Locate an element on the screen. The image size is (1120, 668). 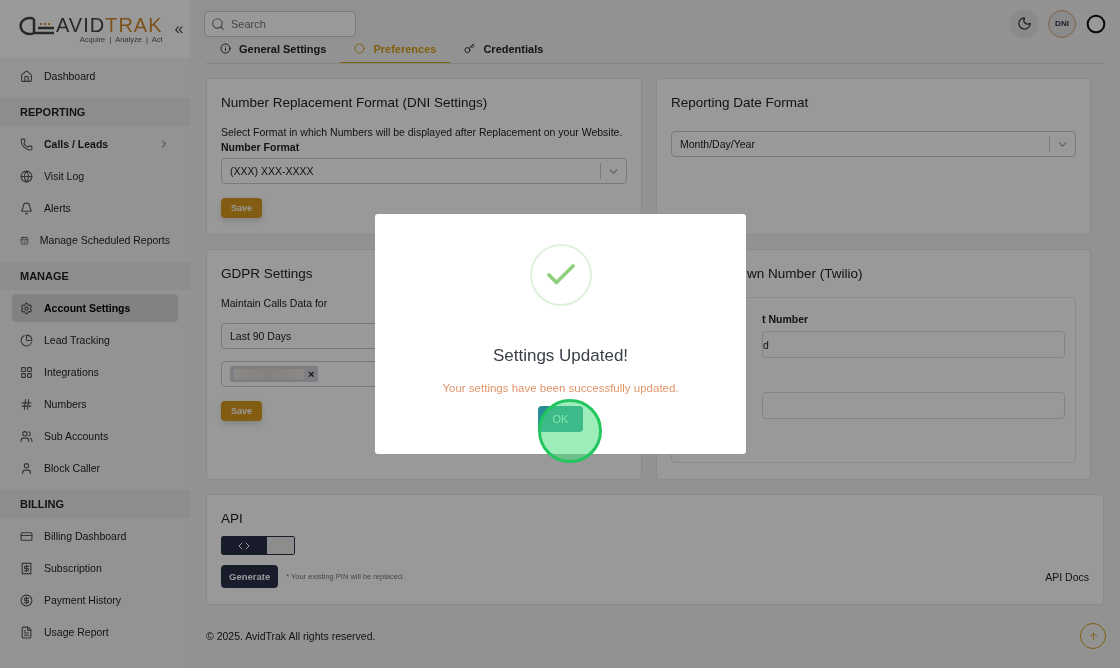
card-title: Number Replacement Format (DNI Settings) is located at coordinates (355, 102).